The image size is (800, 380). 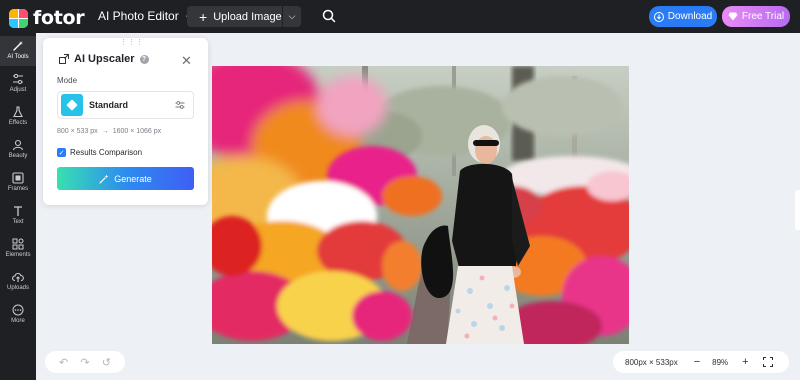 What do you see at coordinates (18, 79) in the screenshot?
I see `sliders-icon` at bounding box center [18, 79].